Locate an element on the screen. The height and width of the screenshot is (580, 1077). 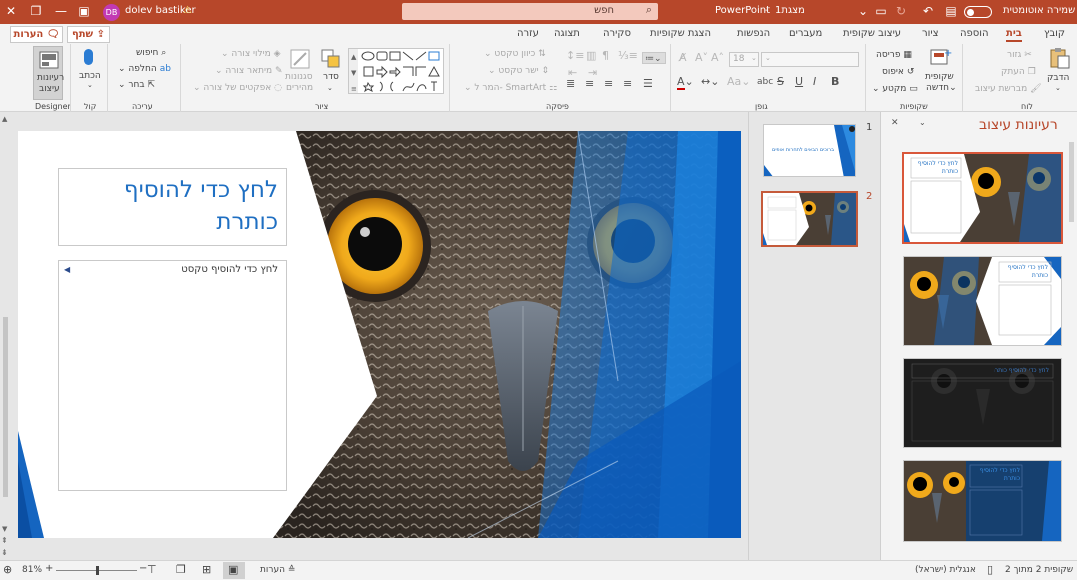
copy-button: העתק ❐ is located at coordinates (1018, 72).